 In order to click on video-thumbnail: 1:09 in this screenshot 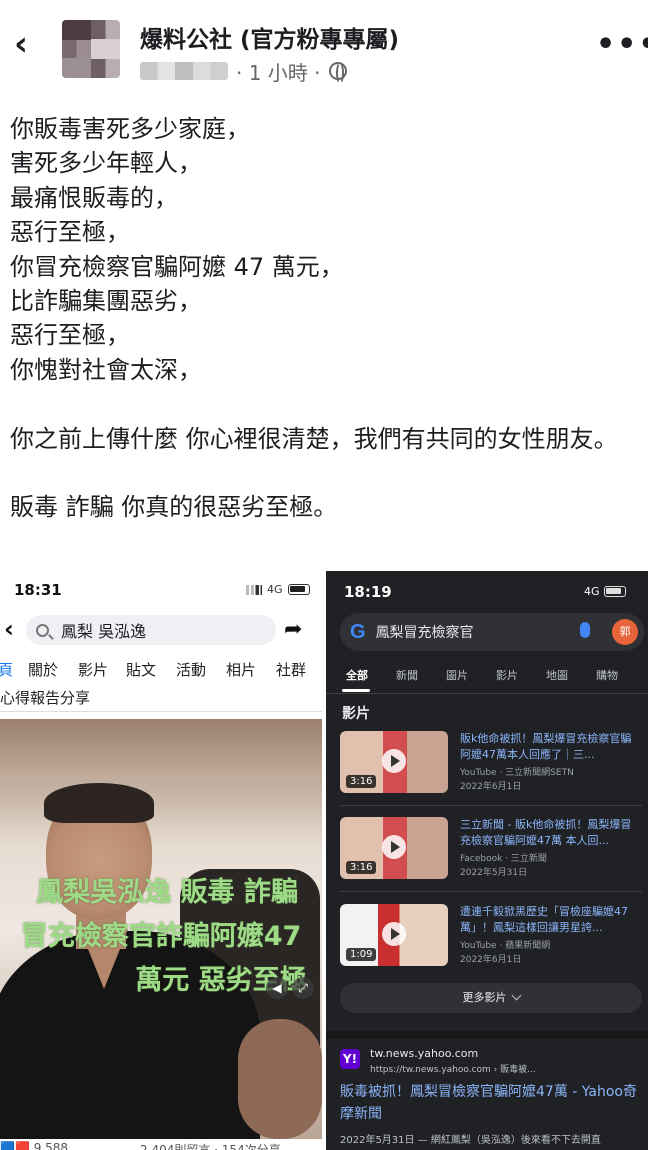, I will do `click(394, 935)`.